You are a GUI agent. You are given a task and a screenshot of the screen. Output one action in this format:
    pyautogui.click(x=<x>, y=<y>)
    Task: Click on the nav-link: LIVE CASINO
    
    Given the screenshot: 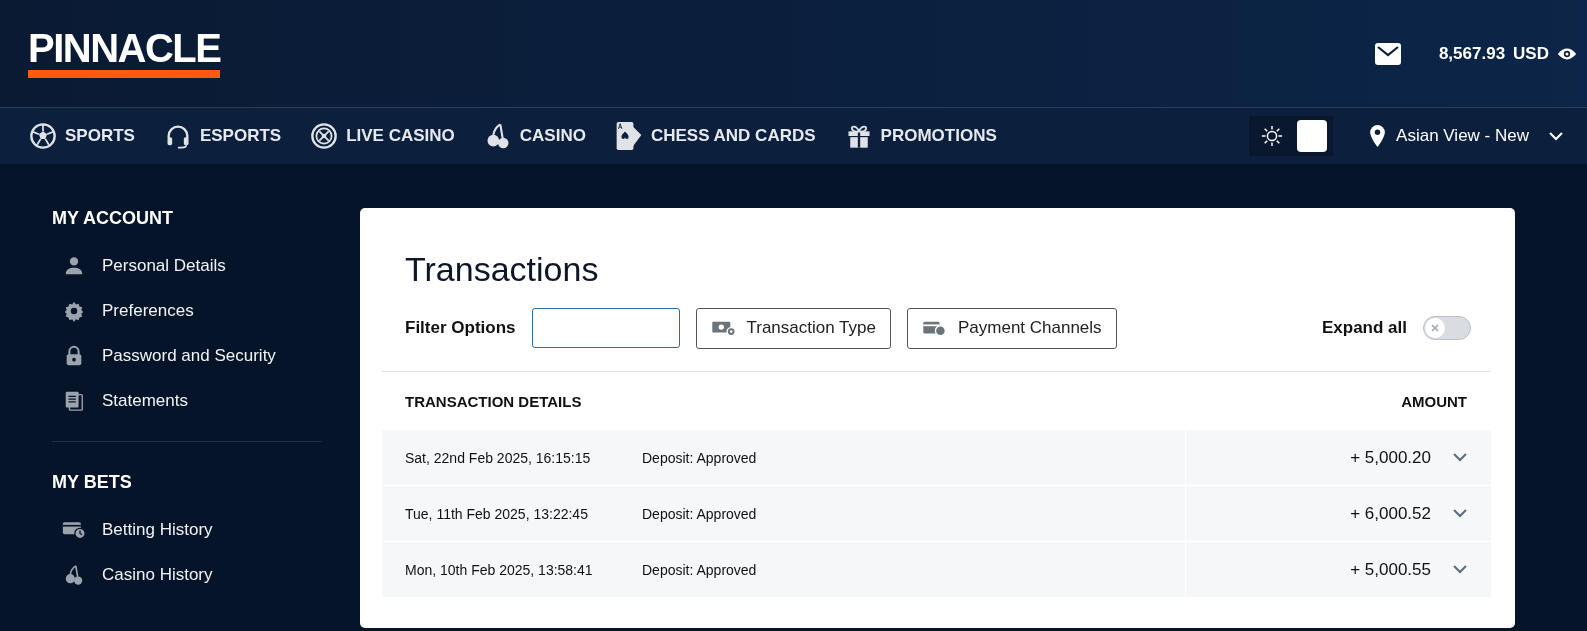 What is the action you would take?
    pyautogui.click(x=382, y=136)
    